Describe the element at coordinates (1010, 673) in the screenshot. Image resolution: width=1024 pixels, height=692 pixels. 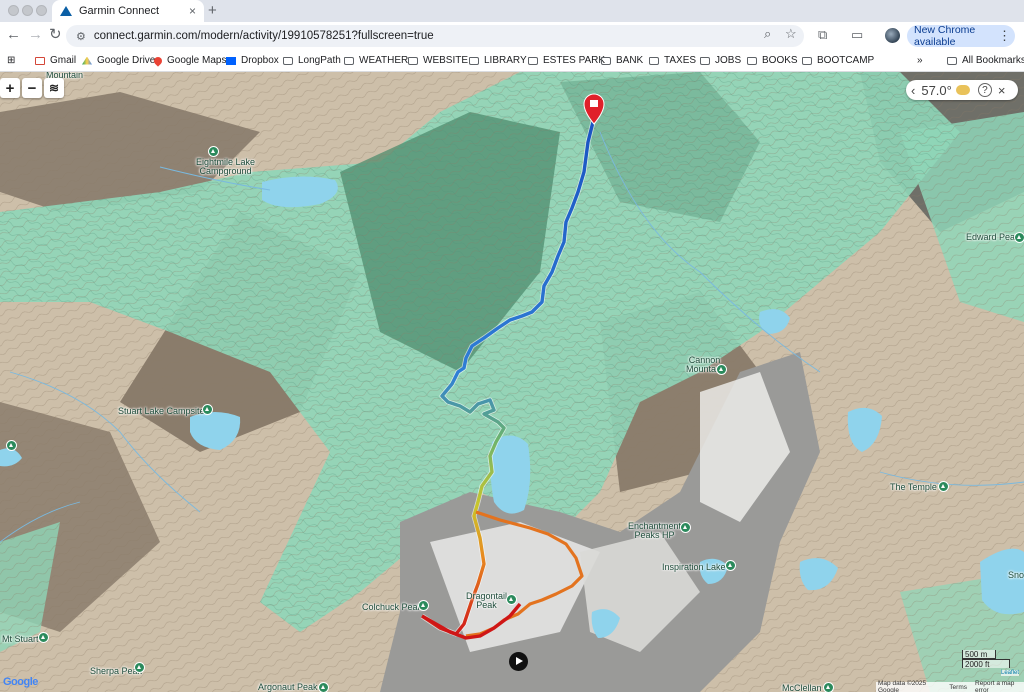
I see `leaflet-link: Leaflet` at that location.